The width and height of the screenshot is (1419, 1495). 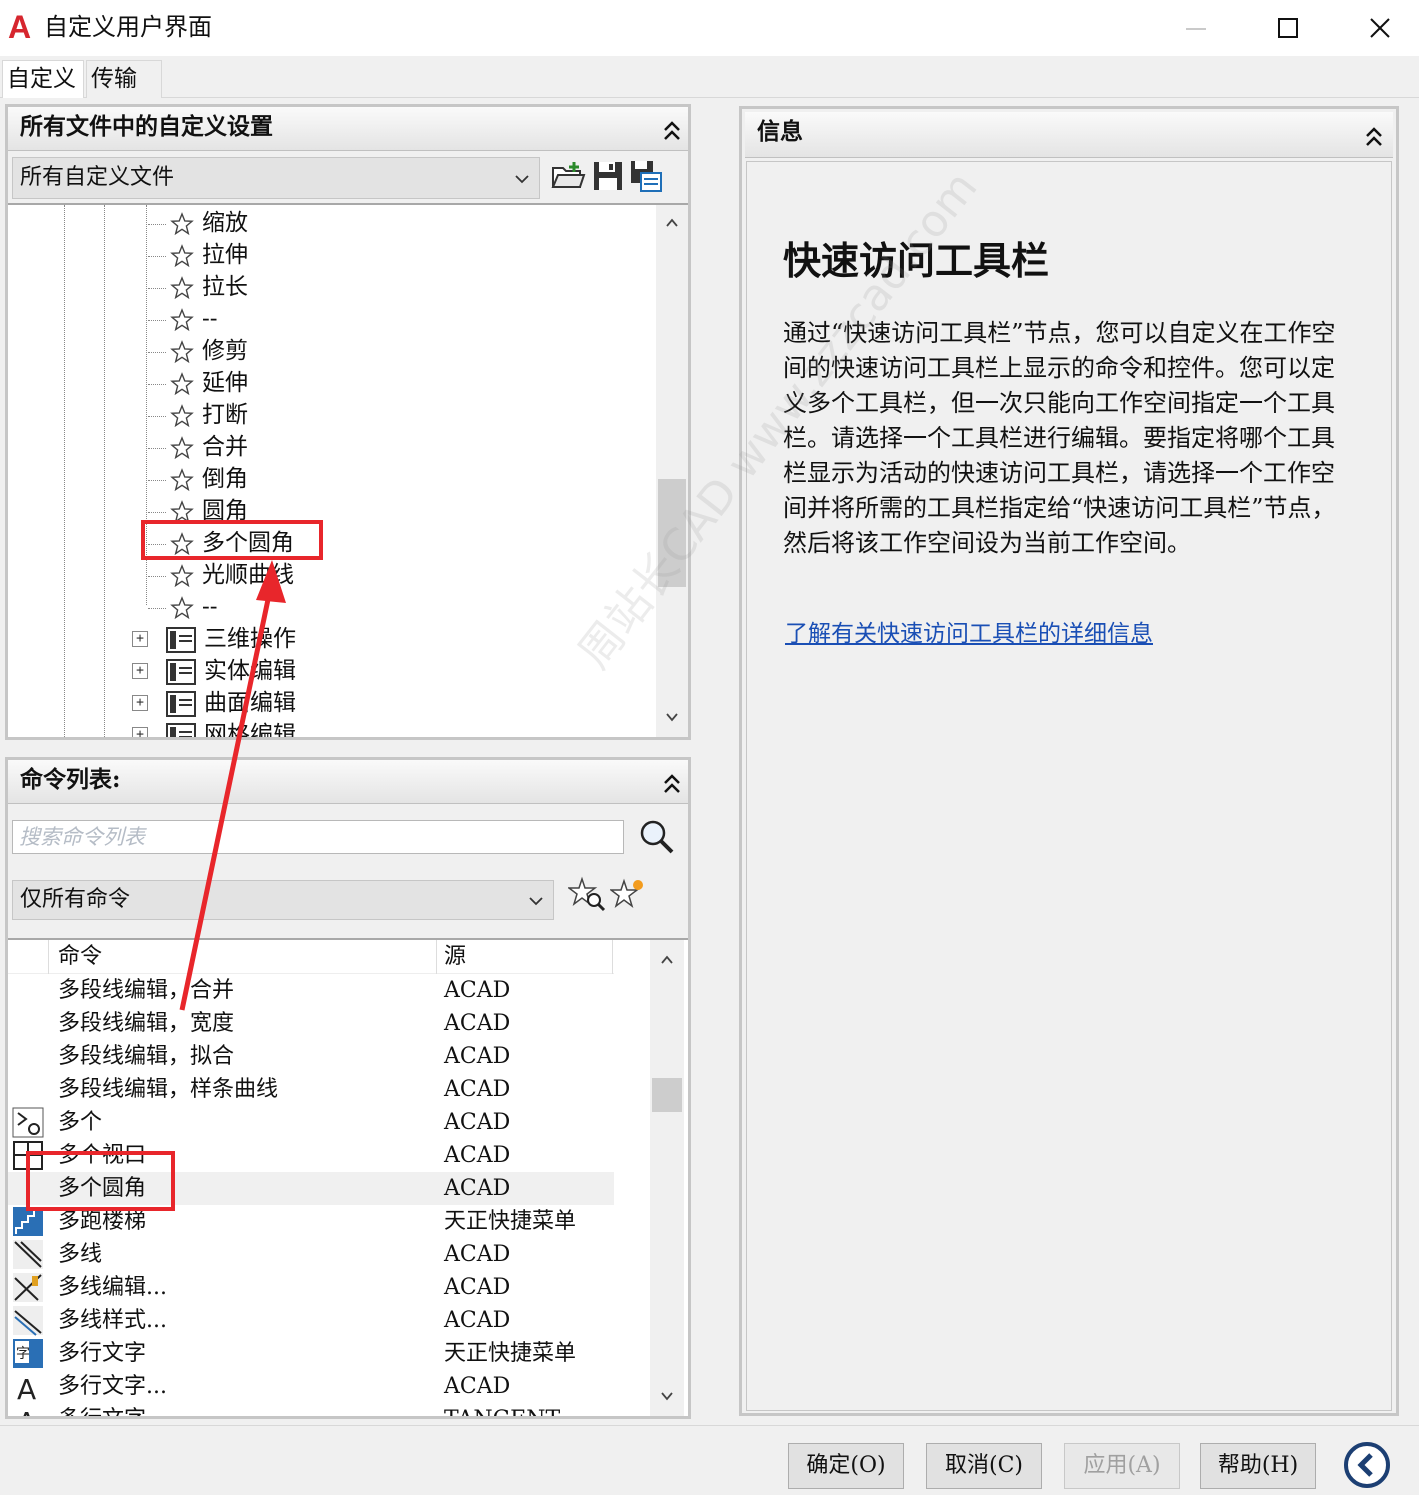 I want to click on command-scroll-thumb, so click(x=667, y=1095).